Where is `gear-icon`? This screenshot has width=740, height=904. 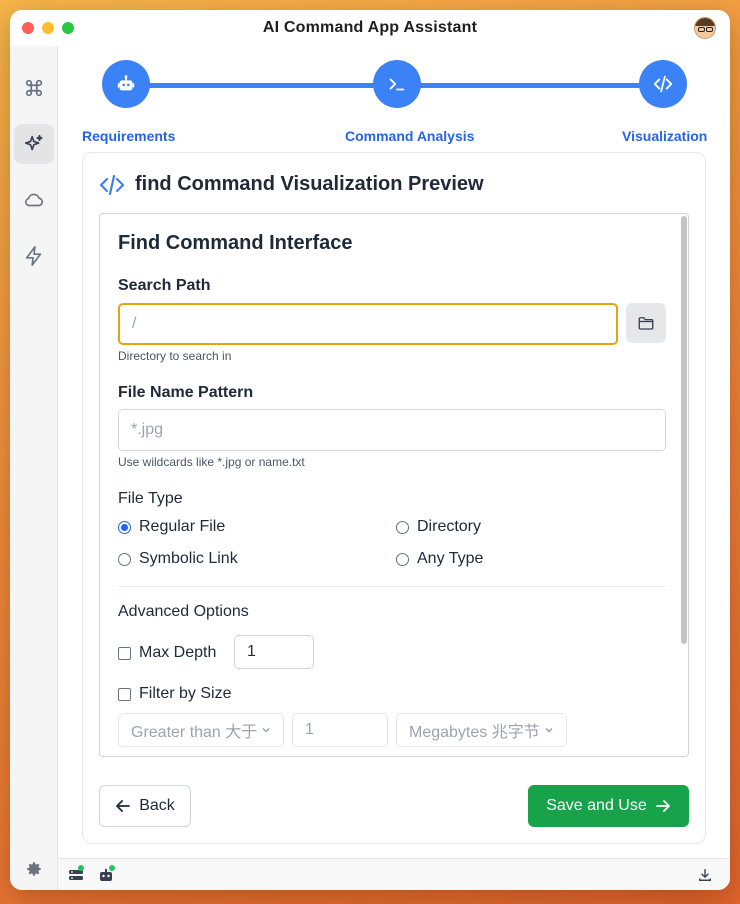 gear-icon is located at coordinates (34, 869).